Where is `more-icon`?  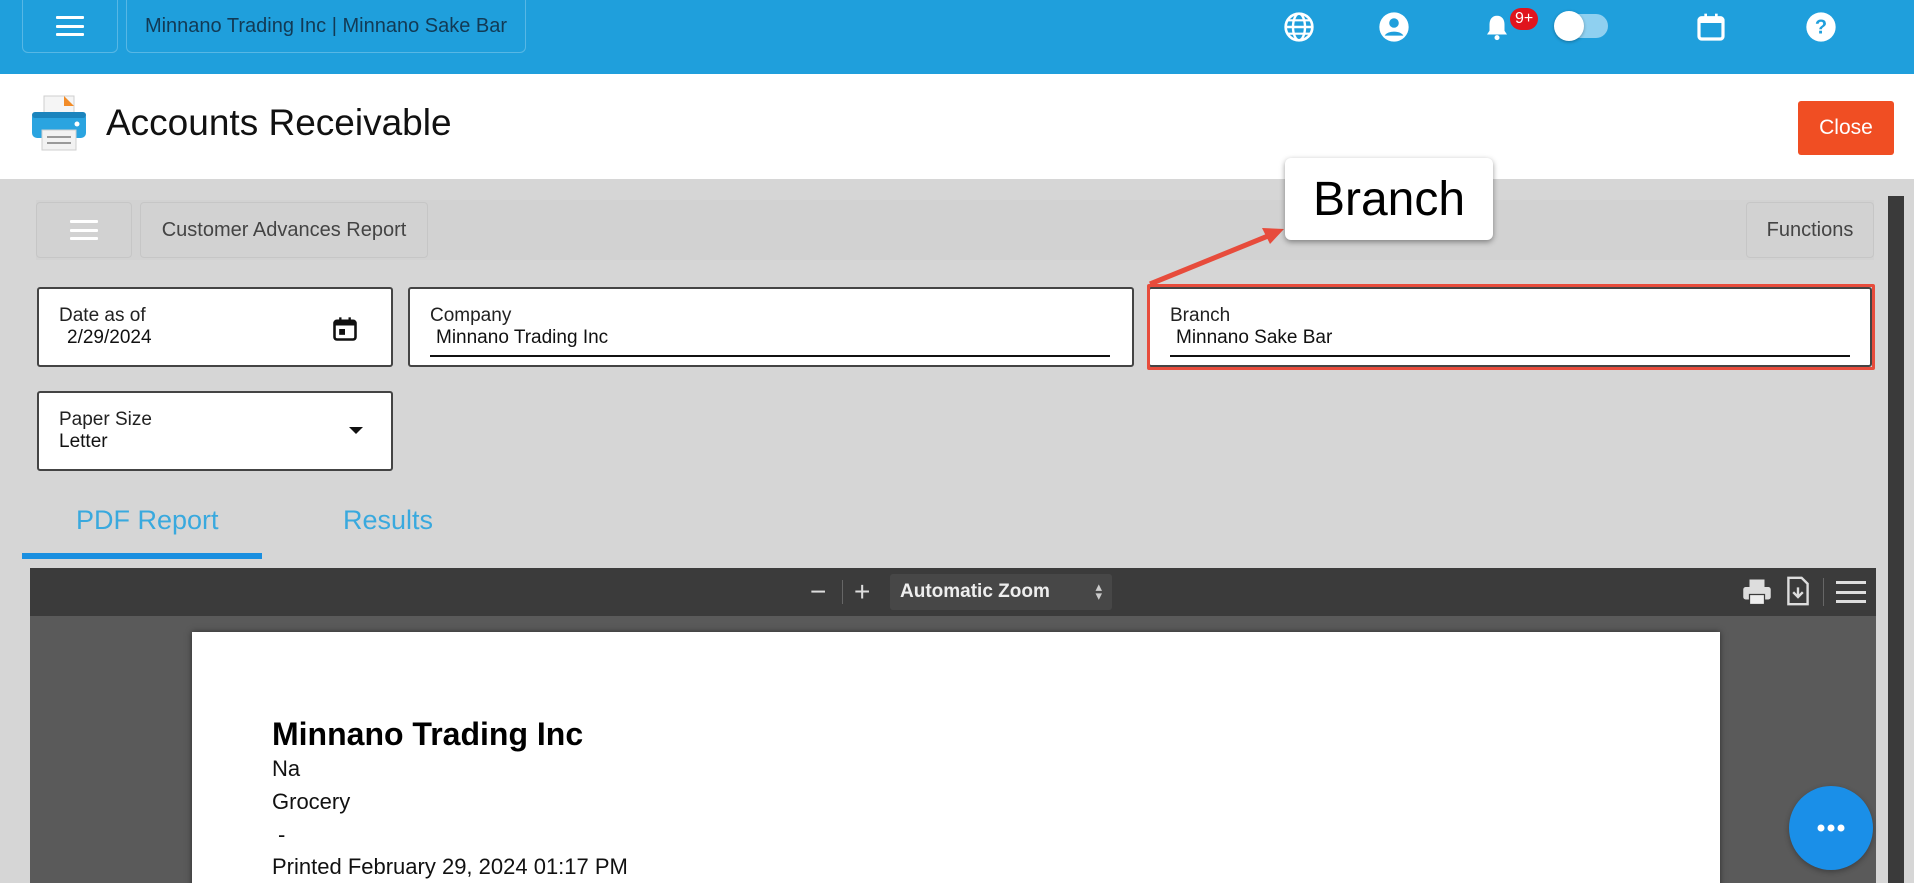
more-icon is located at coordinates (1831, 828).